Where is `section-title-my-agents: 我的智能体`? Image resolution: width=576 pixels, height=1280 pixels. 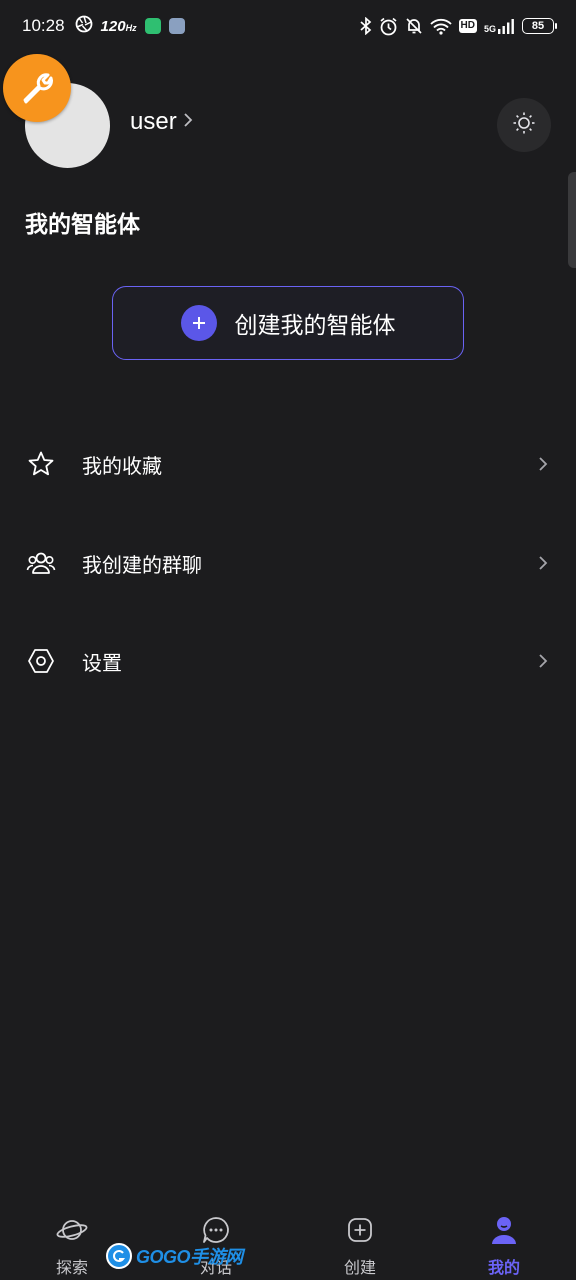 section-title-my-agents: 我的智能体 is located at coordinates (82, 224).